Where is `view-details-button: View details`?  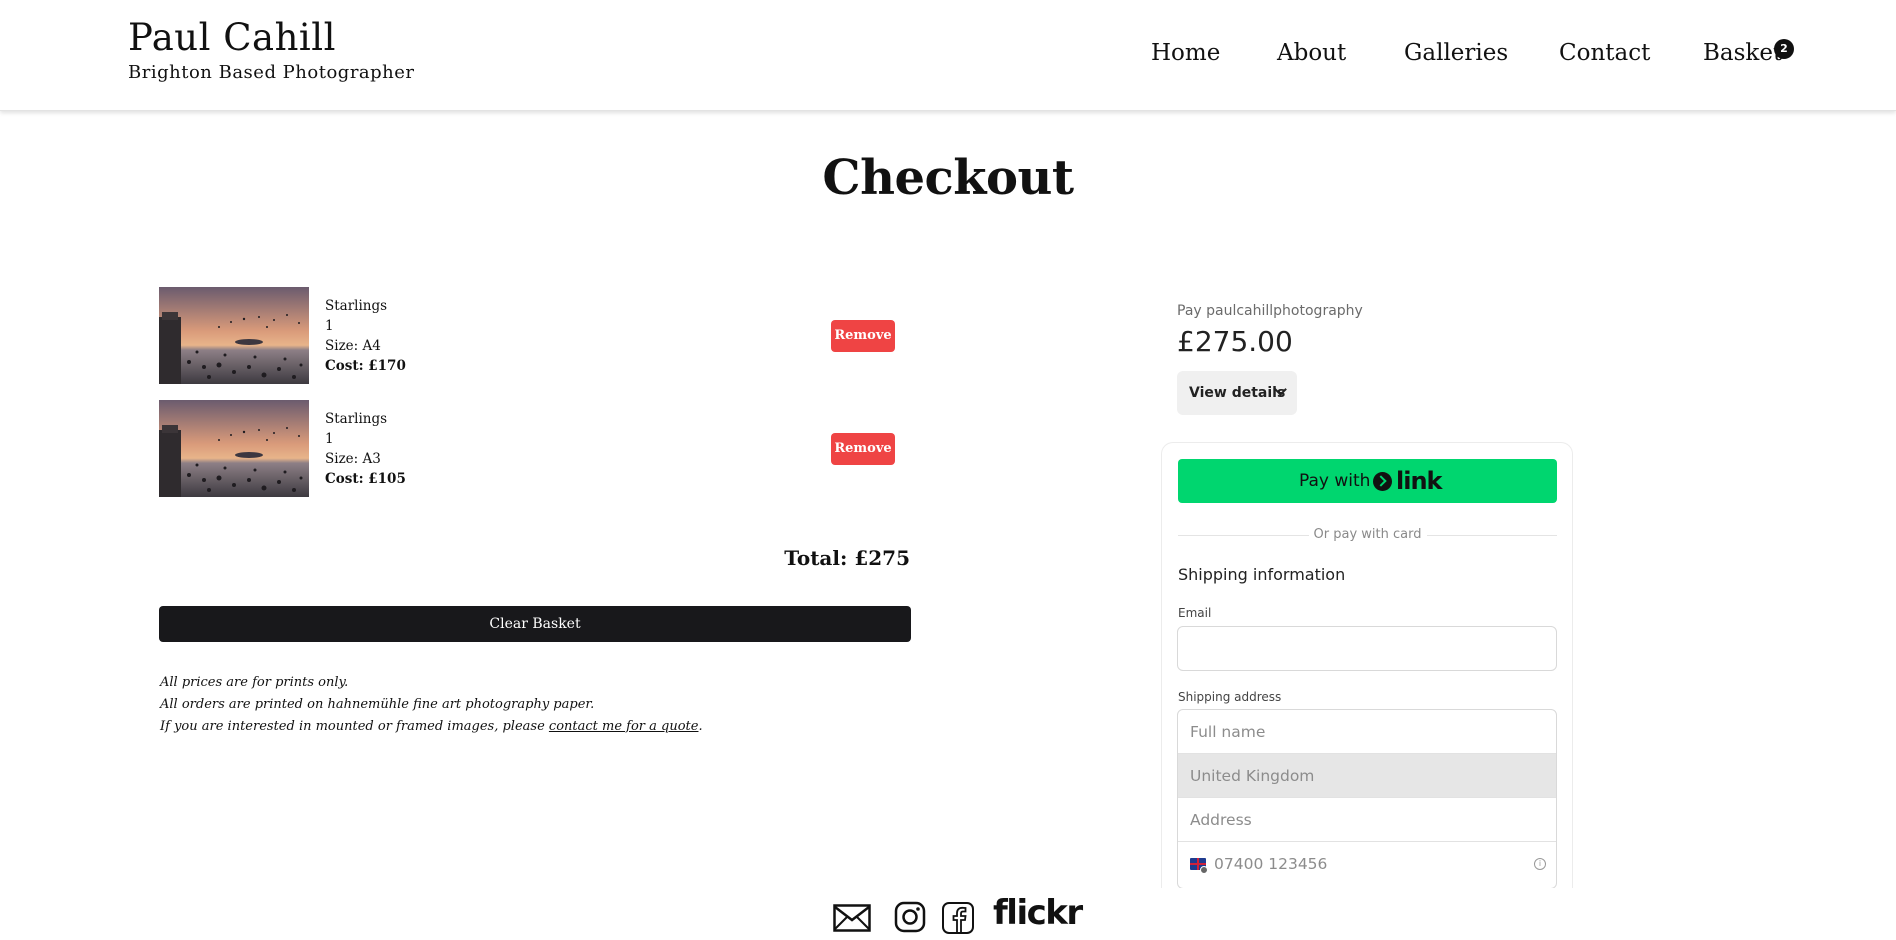 view-details-button: View details is located at coordinates (1237, 393).